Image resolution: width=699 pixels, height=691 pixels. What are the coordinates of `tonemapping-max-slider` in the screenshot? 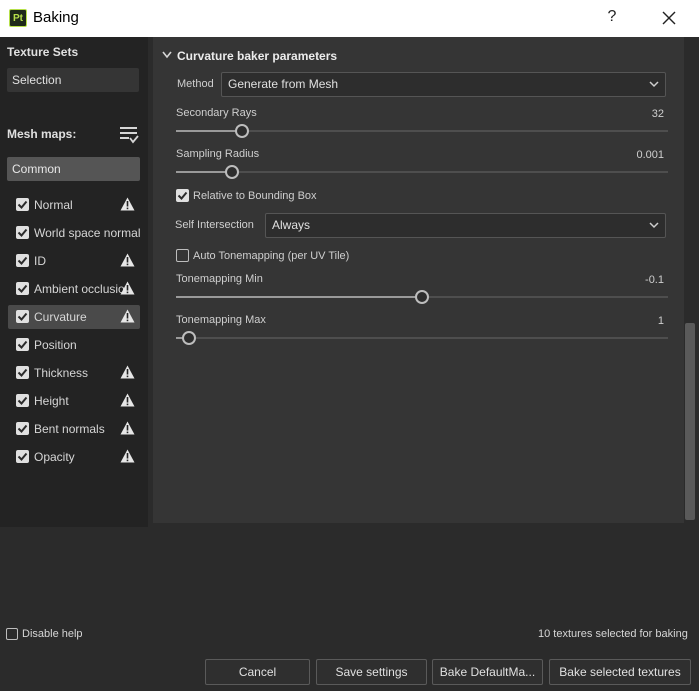 It's located at (422, 338).